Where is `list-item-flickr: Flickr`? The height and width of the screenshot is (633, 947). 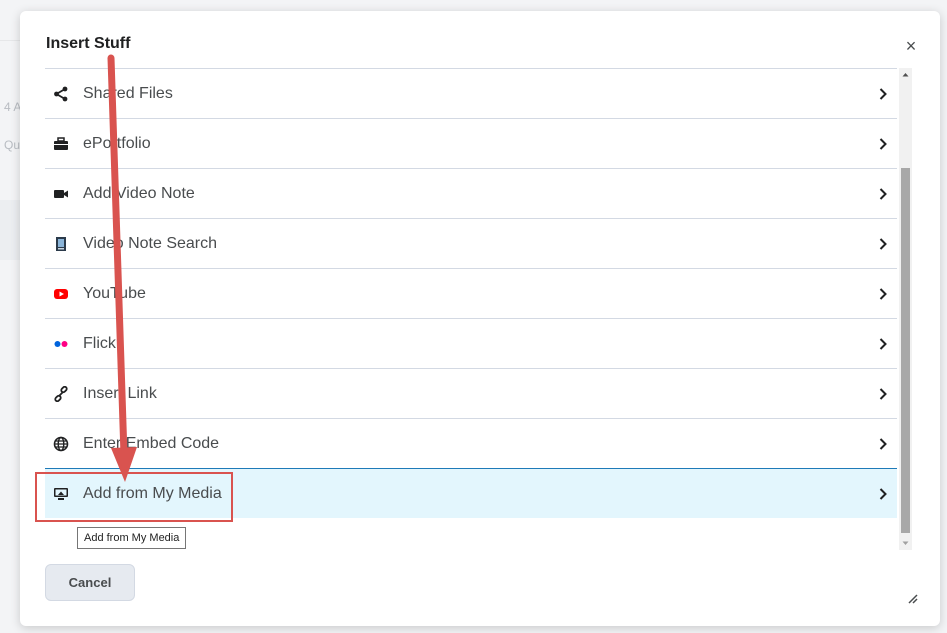 list-item-flickr: Flickr is located at coordinates (471, 344).